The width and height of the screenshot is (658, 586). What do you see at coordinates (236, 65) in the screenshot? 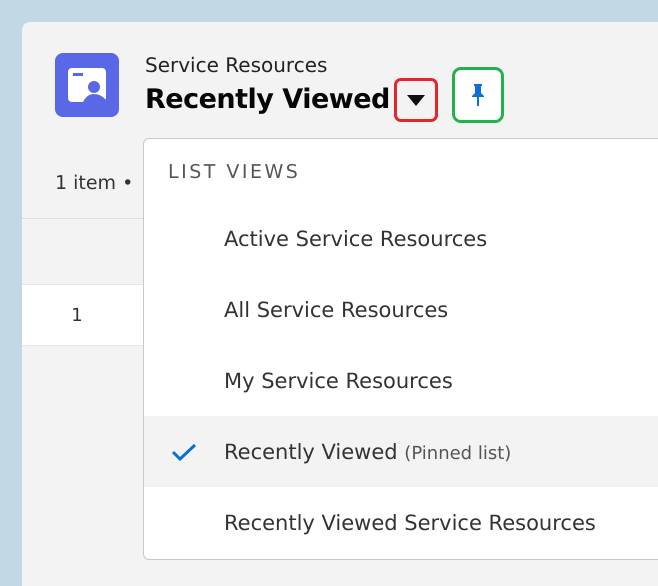
I see `object-name: Service Resources` at bounding box center [236, 65].